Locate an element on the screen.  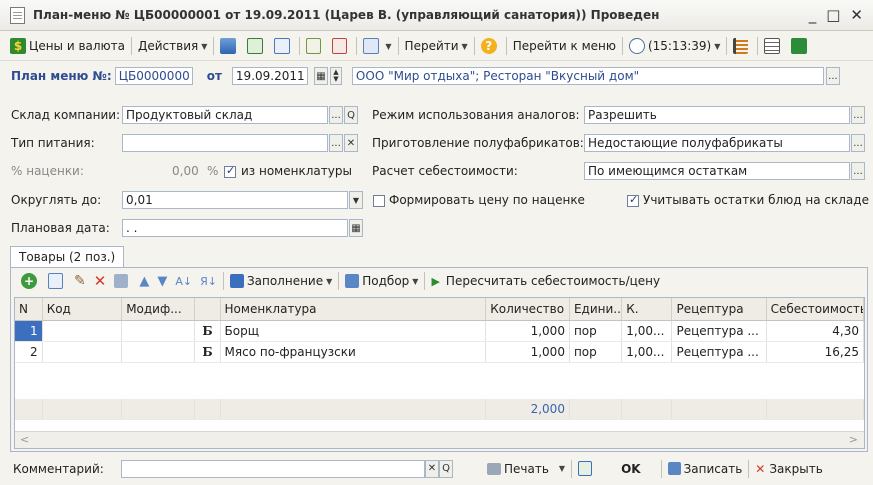
from-nomenclature-checkbox is located at coordinates (230, 171).